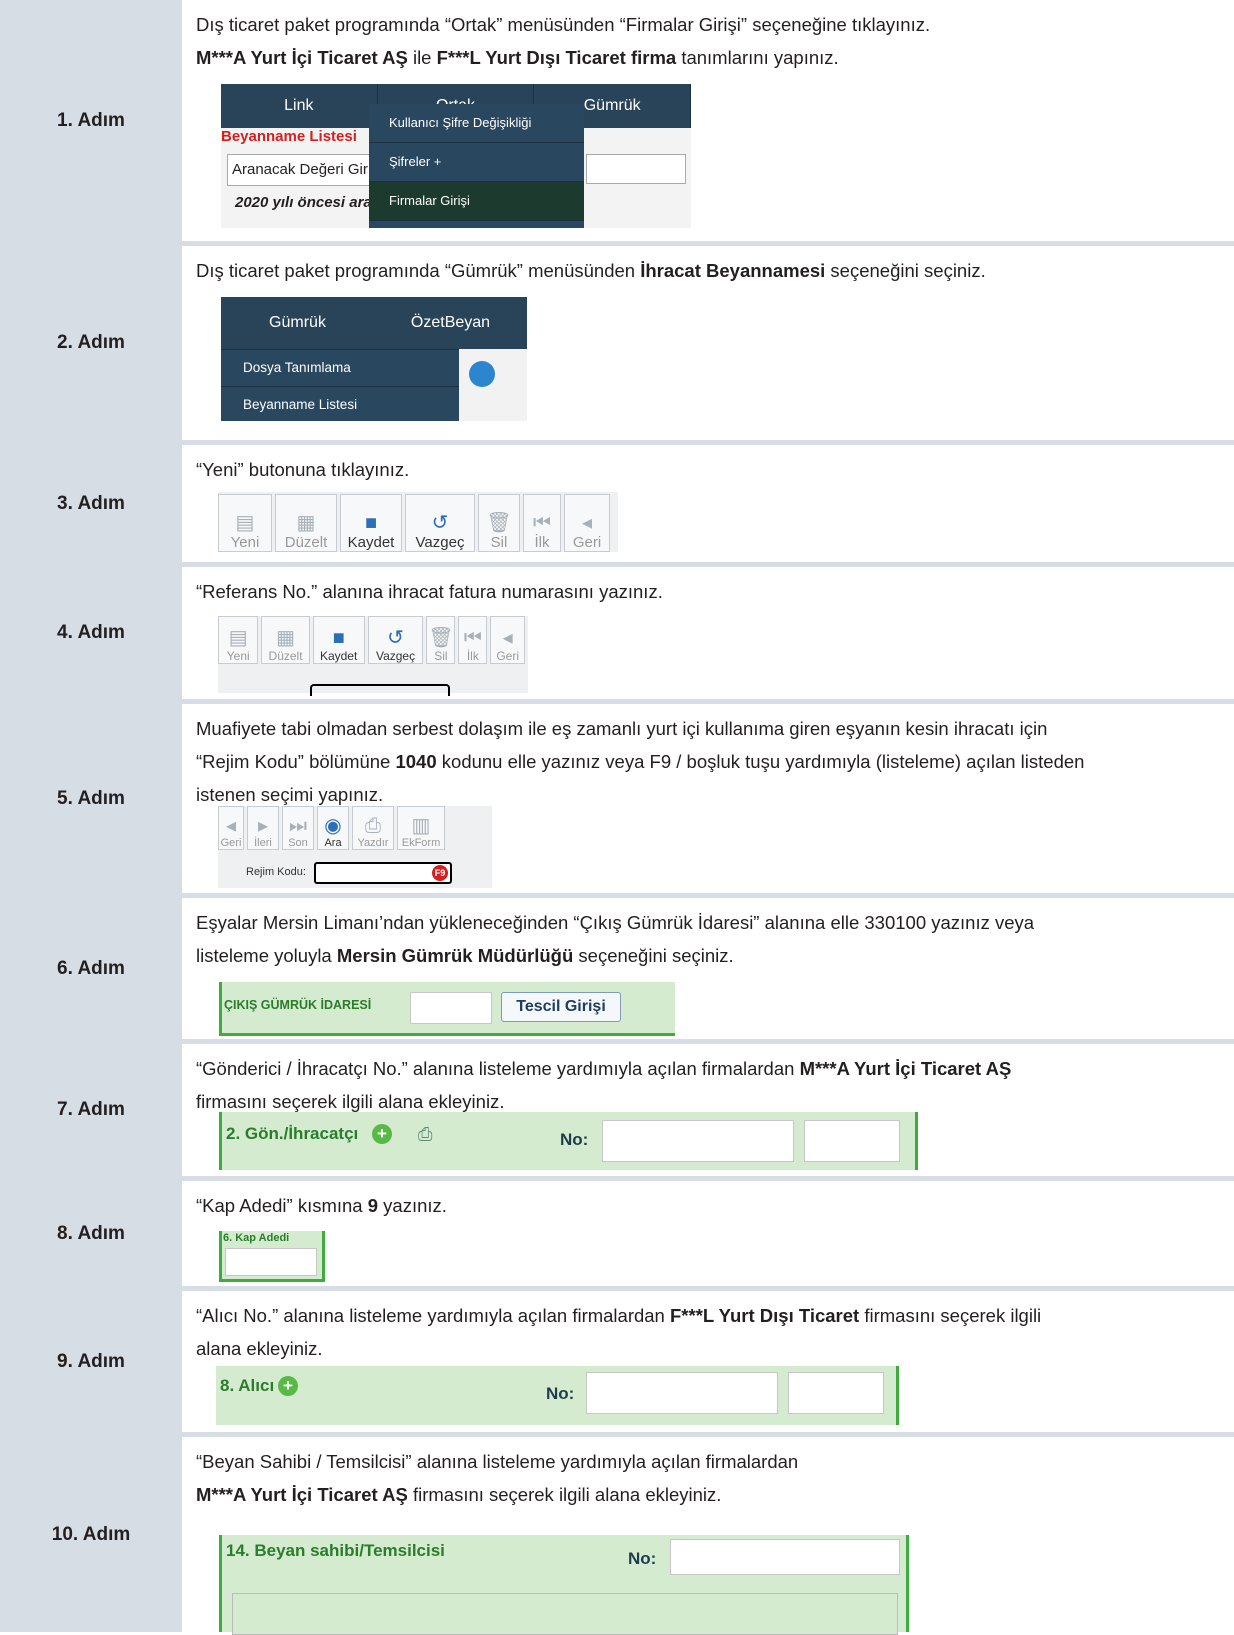  What do you see at coordinates (340, 367) in the screenshot?
I see `menu-item-dosya-tanimlama: Dosya Tanımlama` at bounding box center [340, 367].